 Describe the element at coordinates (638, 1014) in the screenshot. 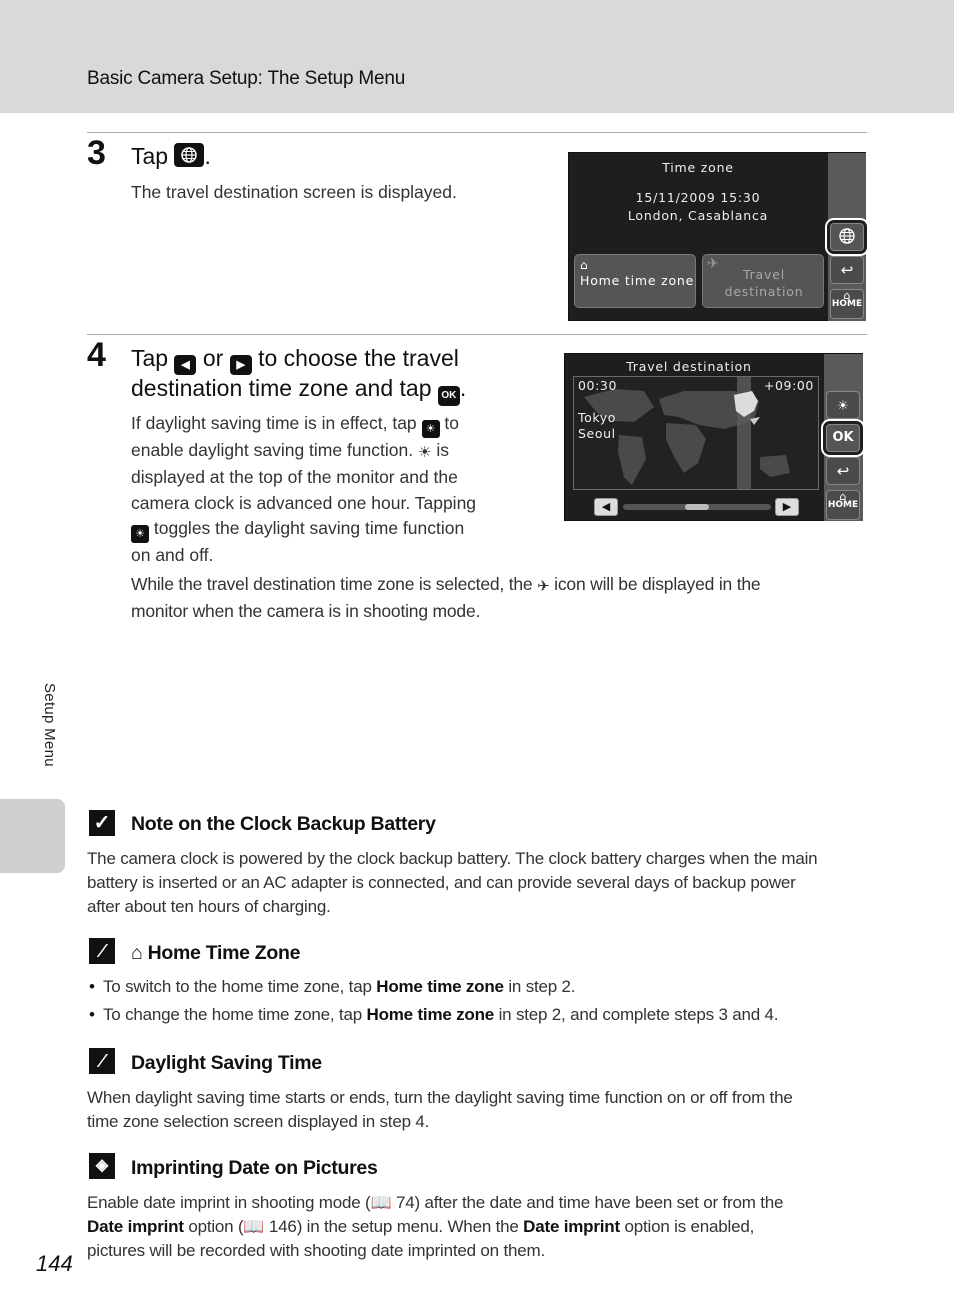

I see `text: in step 2, and complete steps 3 and 4.` at that location.